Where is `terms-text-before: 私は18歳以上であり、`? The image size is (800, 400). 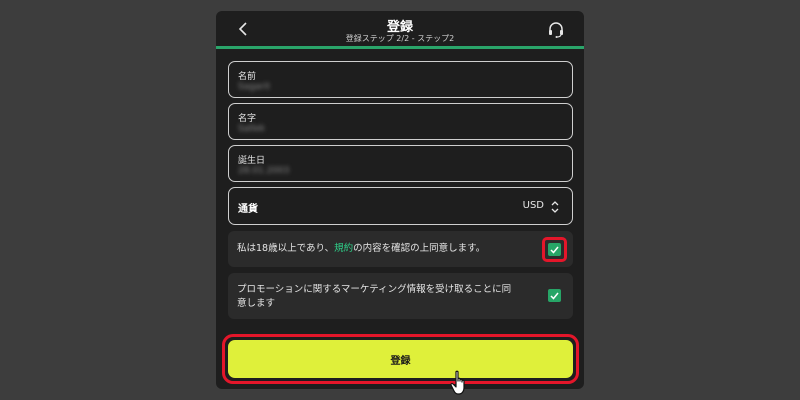
terms-text-before: 私は18歳以上であり、 is located at coordinates (286, 248).